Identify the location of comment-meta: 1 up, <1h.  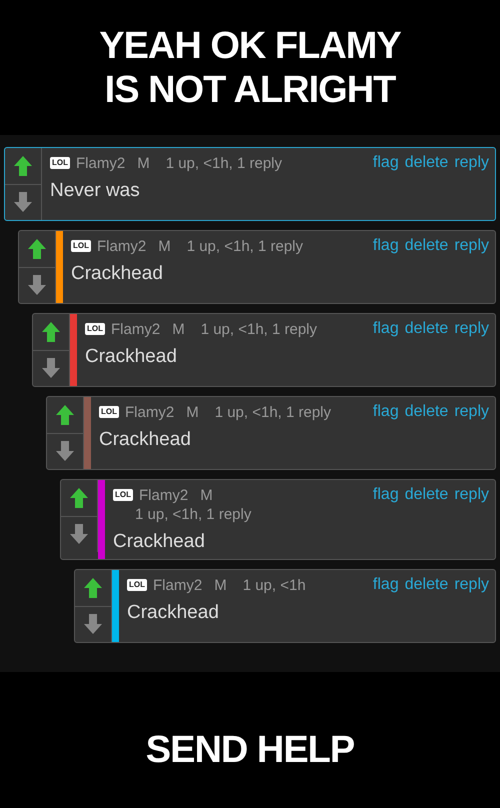
(274, 585).